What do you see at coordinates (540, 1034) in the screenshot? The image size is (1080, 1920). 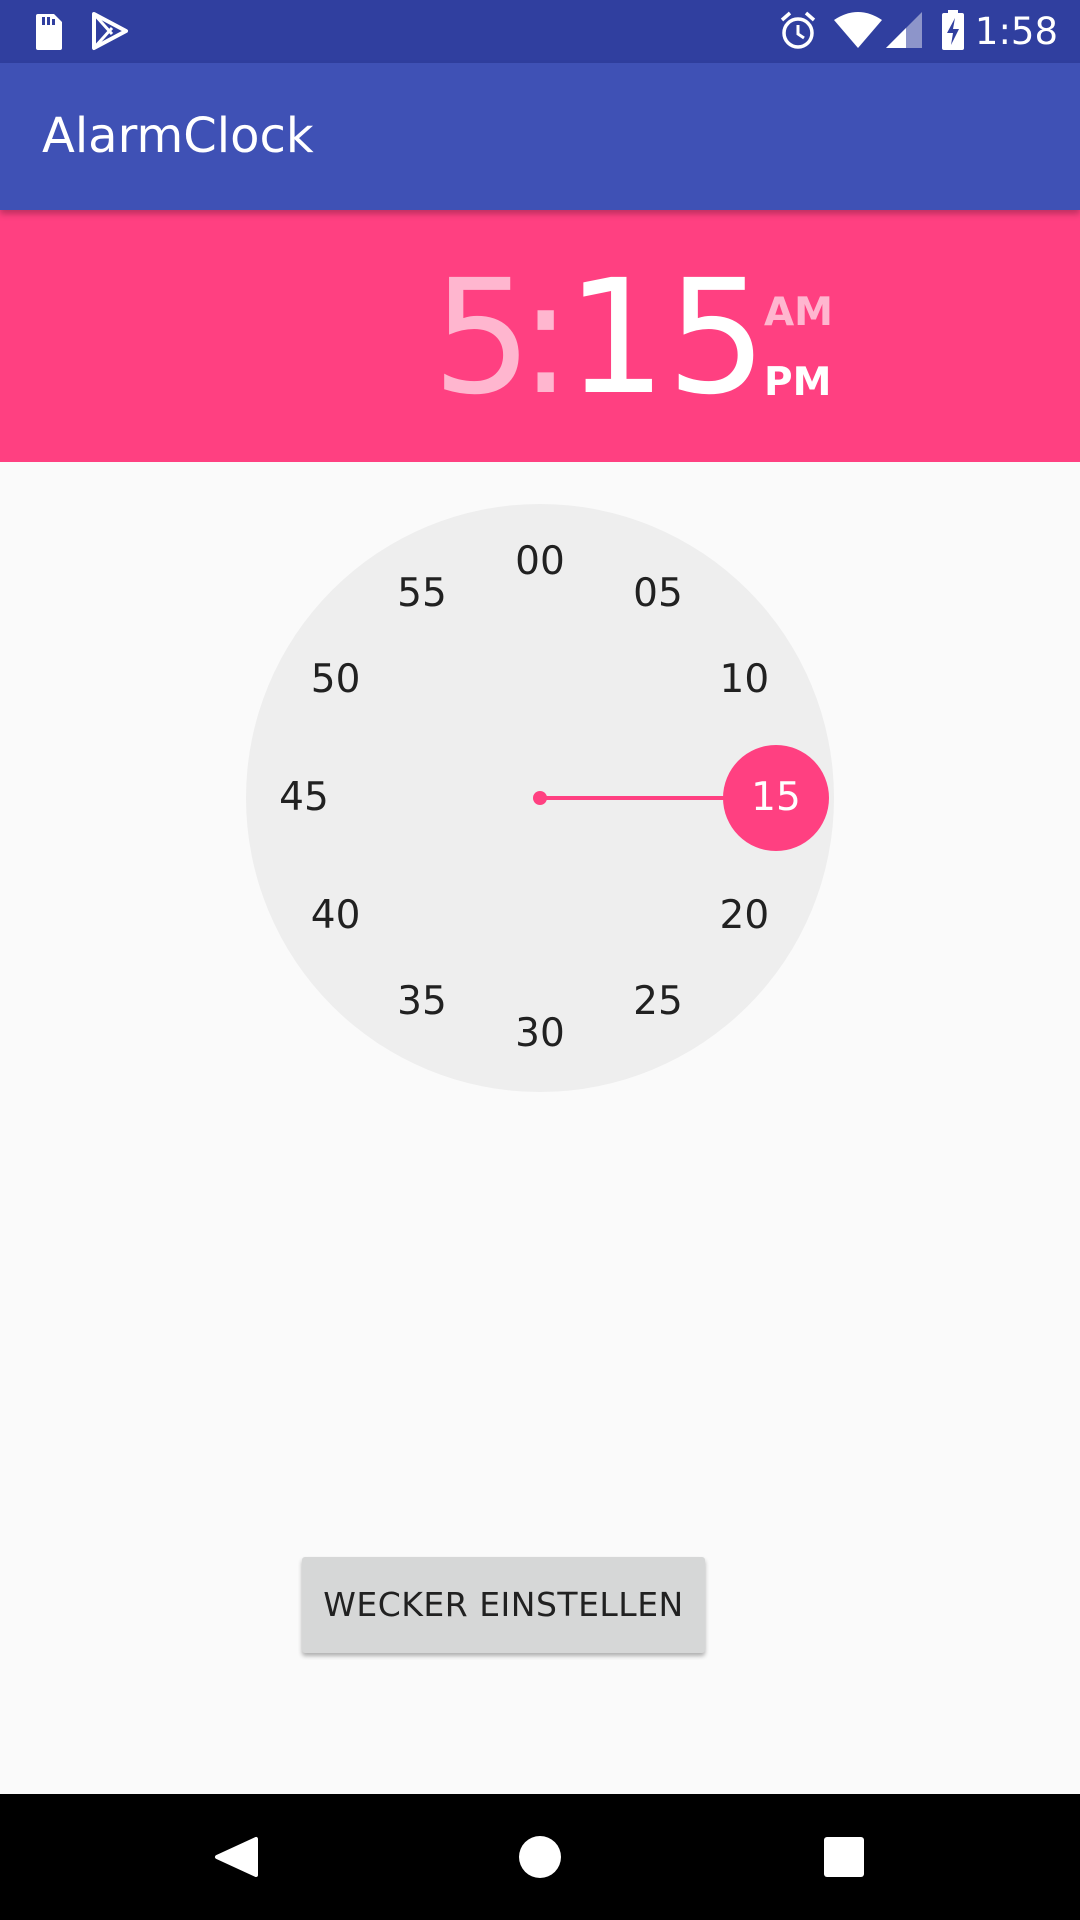 I see `dial-label-30: 30` at bounding box center [540, 1034].